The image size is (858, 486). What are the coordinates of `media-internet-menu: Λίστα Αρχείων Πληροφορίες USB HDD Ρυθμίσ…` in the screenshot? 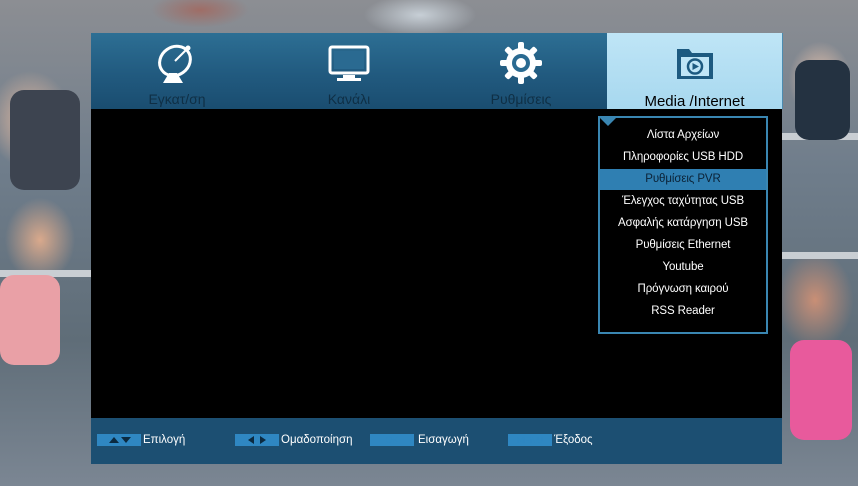 It's located at (683, 225).